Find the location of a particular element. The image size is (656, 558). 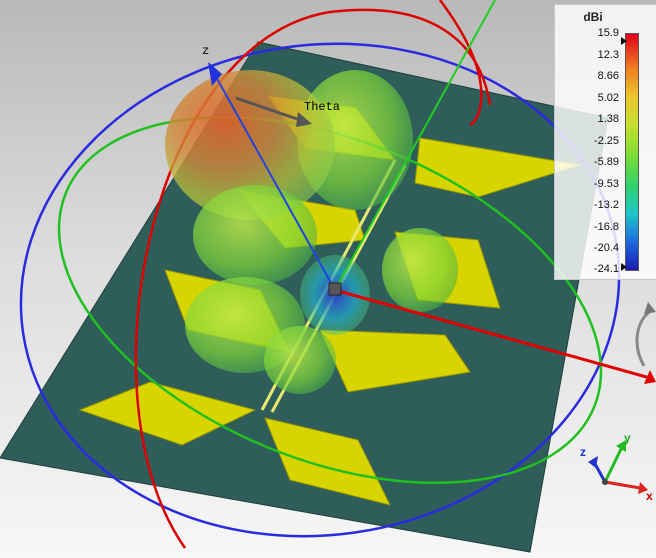

theta-label: Theta is located at coordinates (322, 107).